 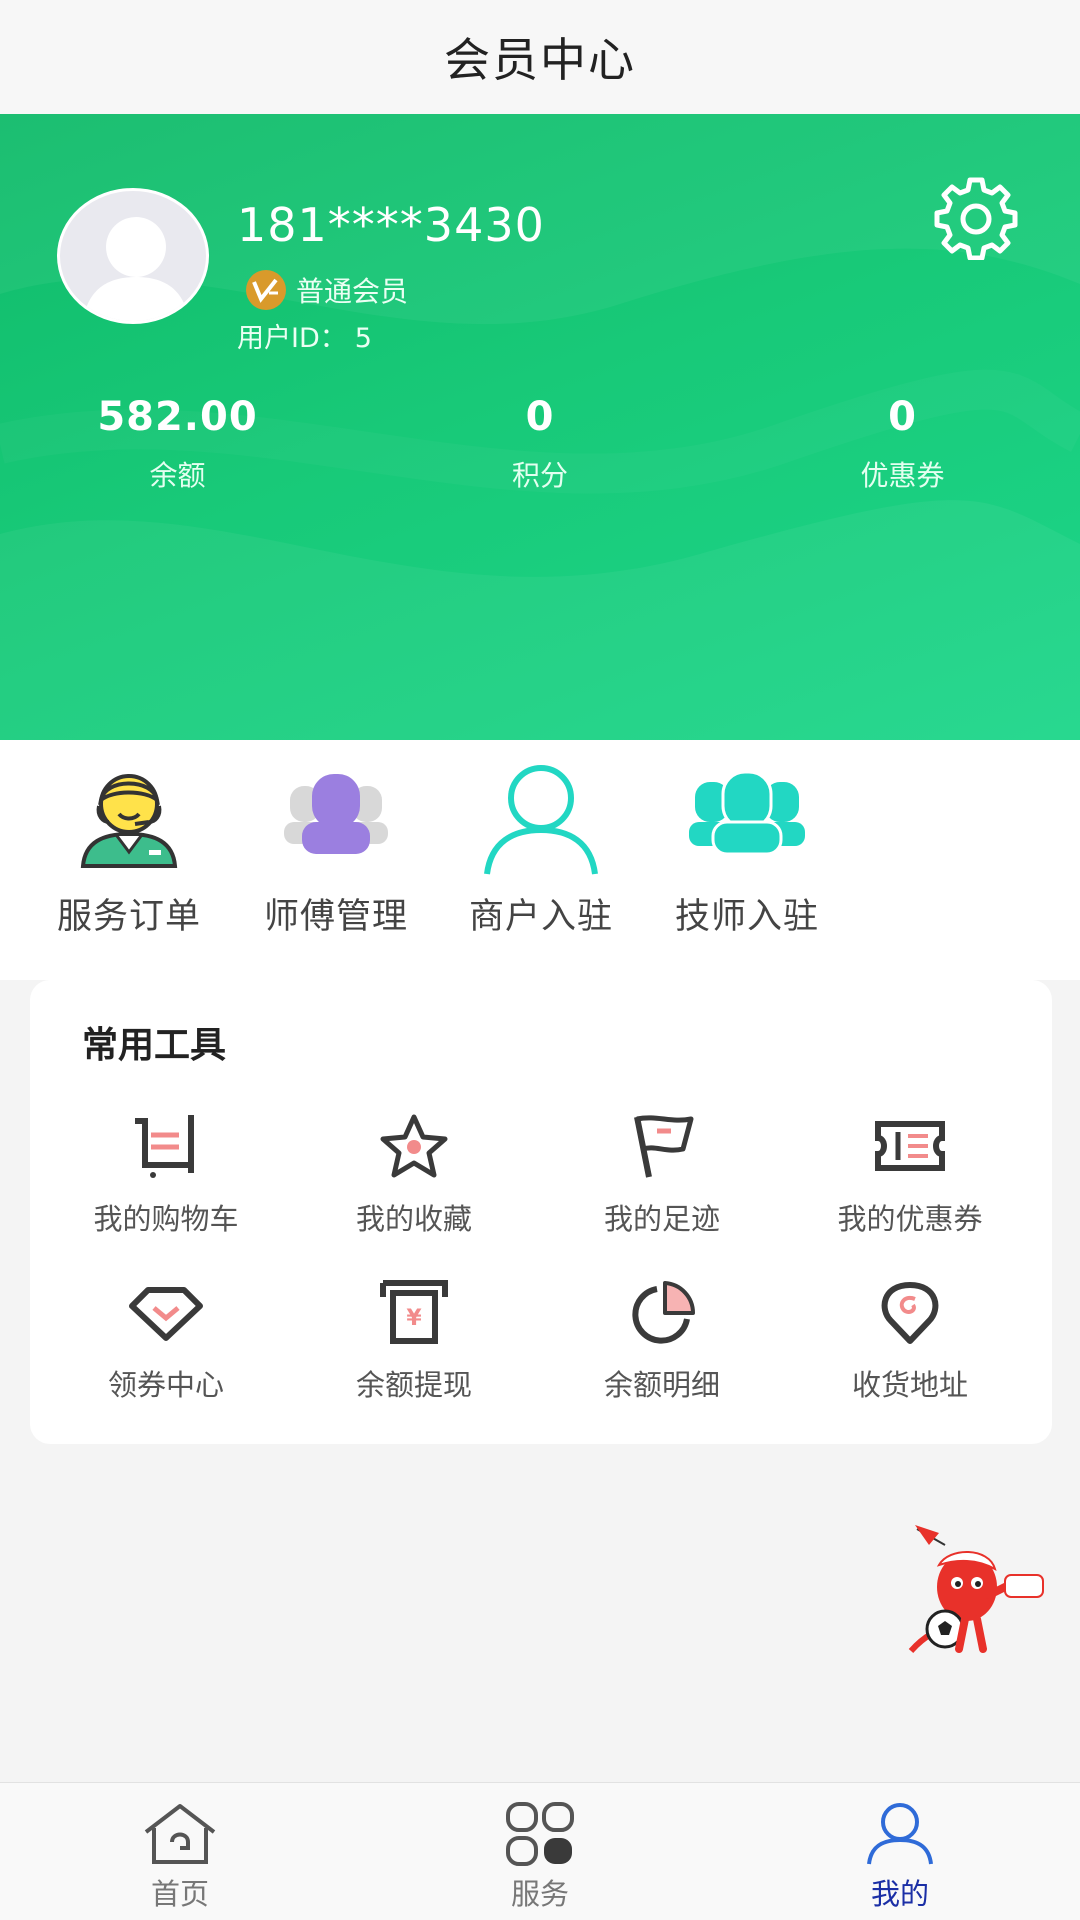 I want to click on gear-icon, so click(x=976, y=218).